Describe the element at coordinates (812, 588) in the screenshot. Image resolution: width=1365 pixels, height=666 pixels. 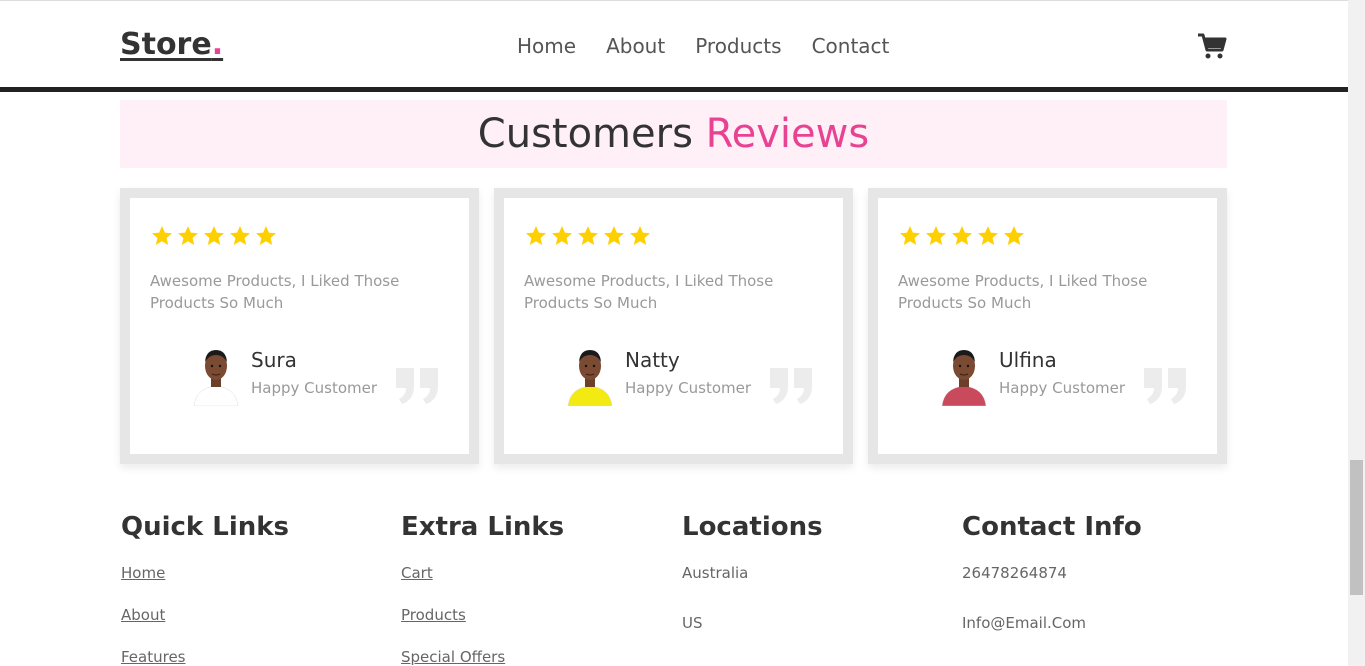
I see `footer-locations: Locations Australia US` at that location.